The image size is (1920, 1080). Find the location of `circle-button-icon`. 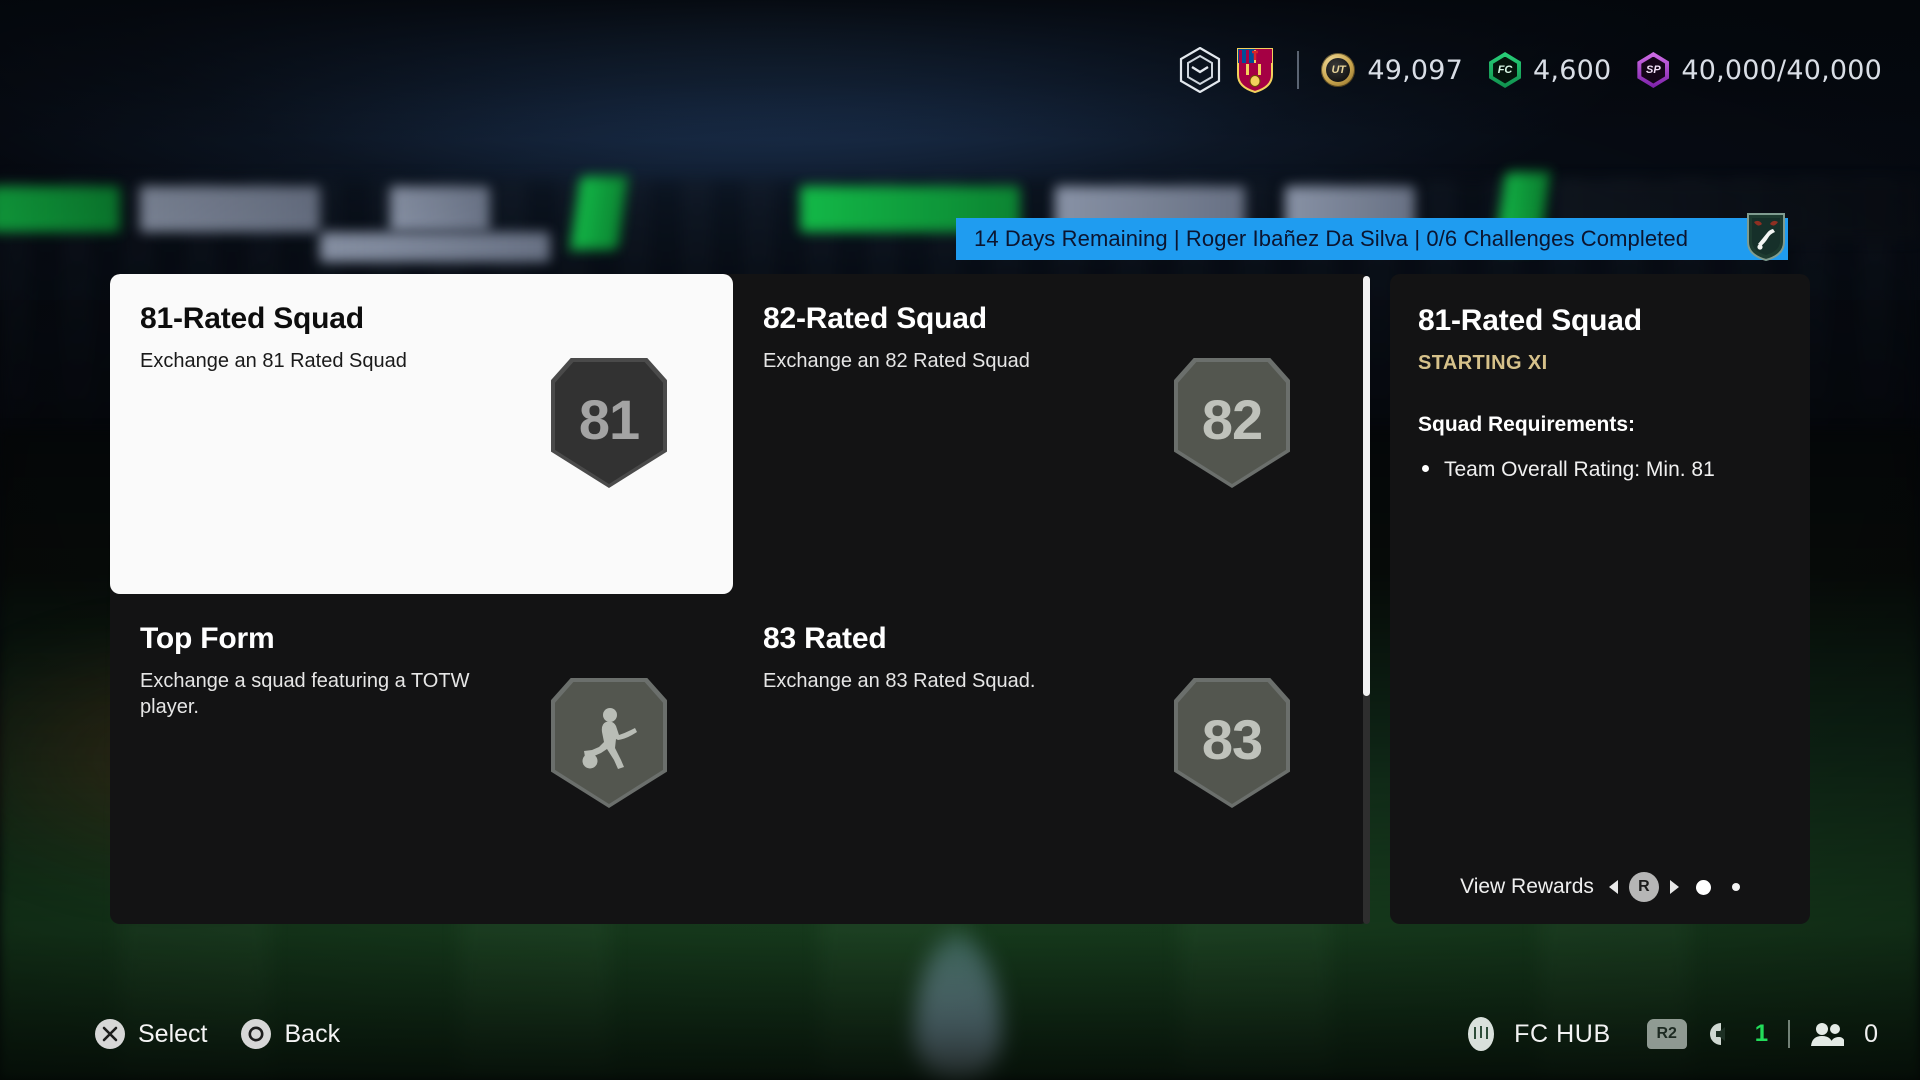

circle-button-icon is located at coordinates (256, 1034).